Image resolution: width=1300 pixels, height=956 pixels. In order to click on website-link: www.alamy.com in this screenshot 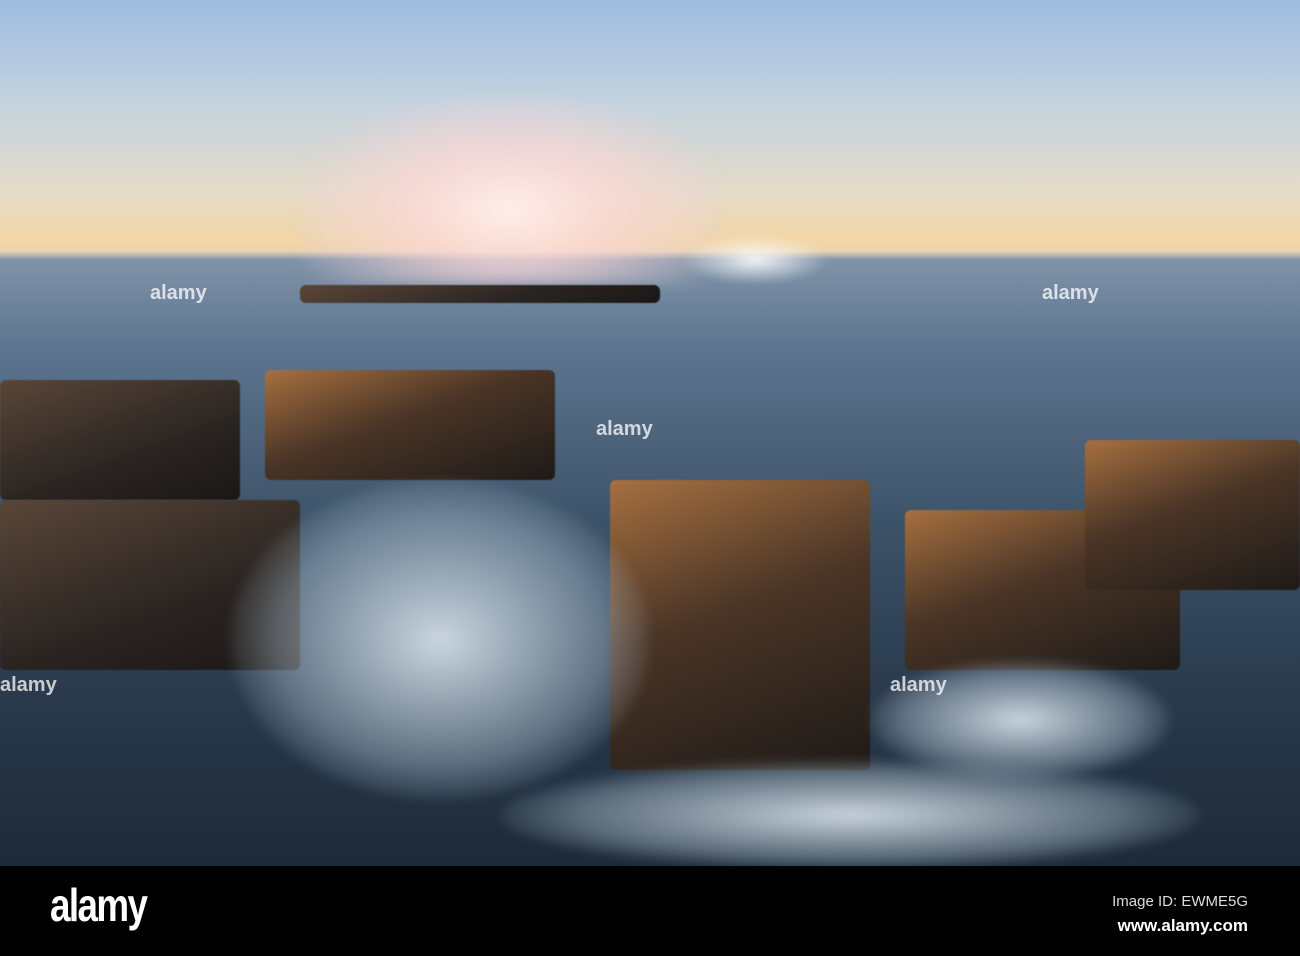, I will do `click(1183, 926)`.